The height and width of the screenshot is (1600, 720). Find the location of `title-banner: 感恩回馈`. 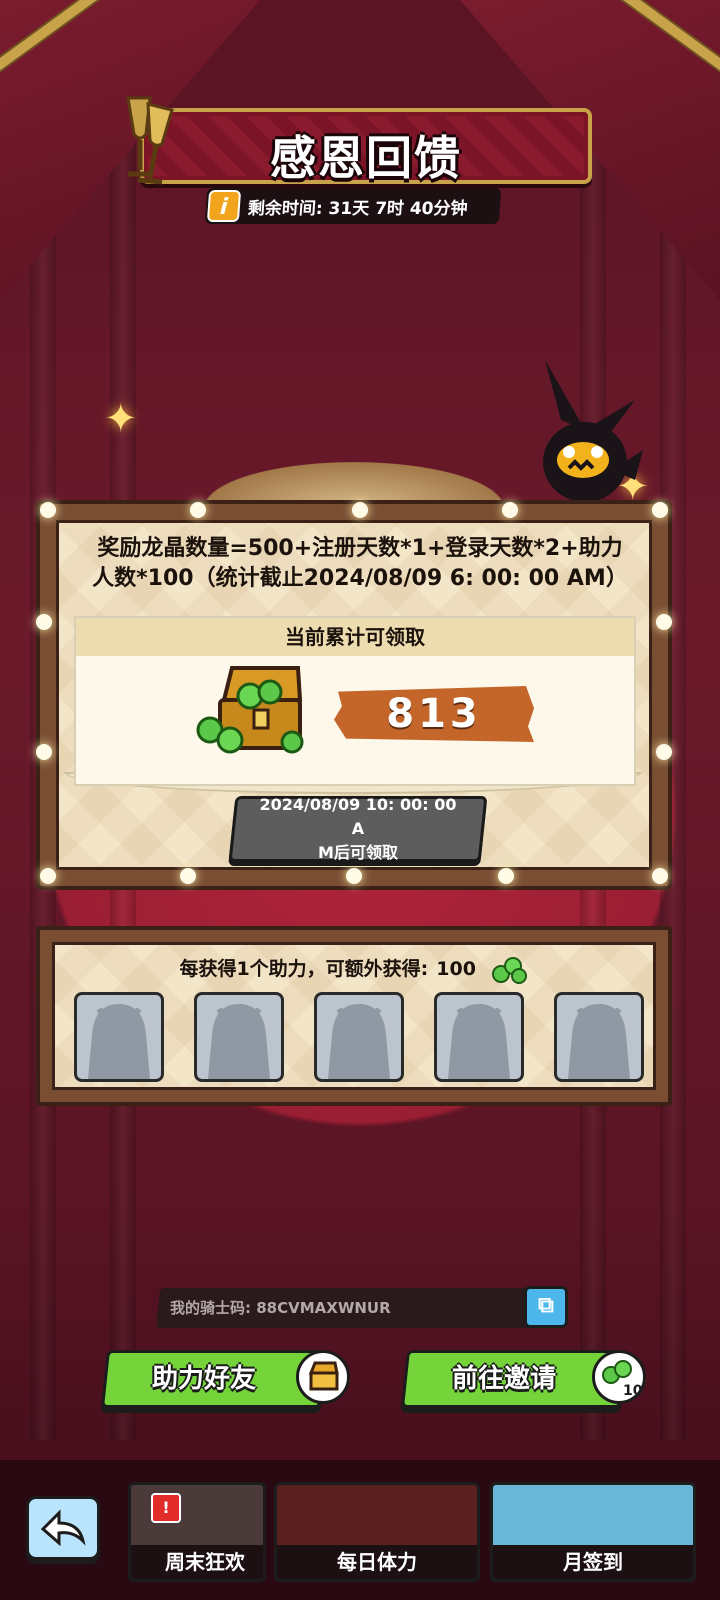

title-banner: 感恩回馈 is located at coordinates (366, 146).